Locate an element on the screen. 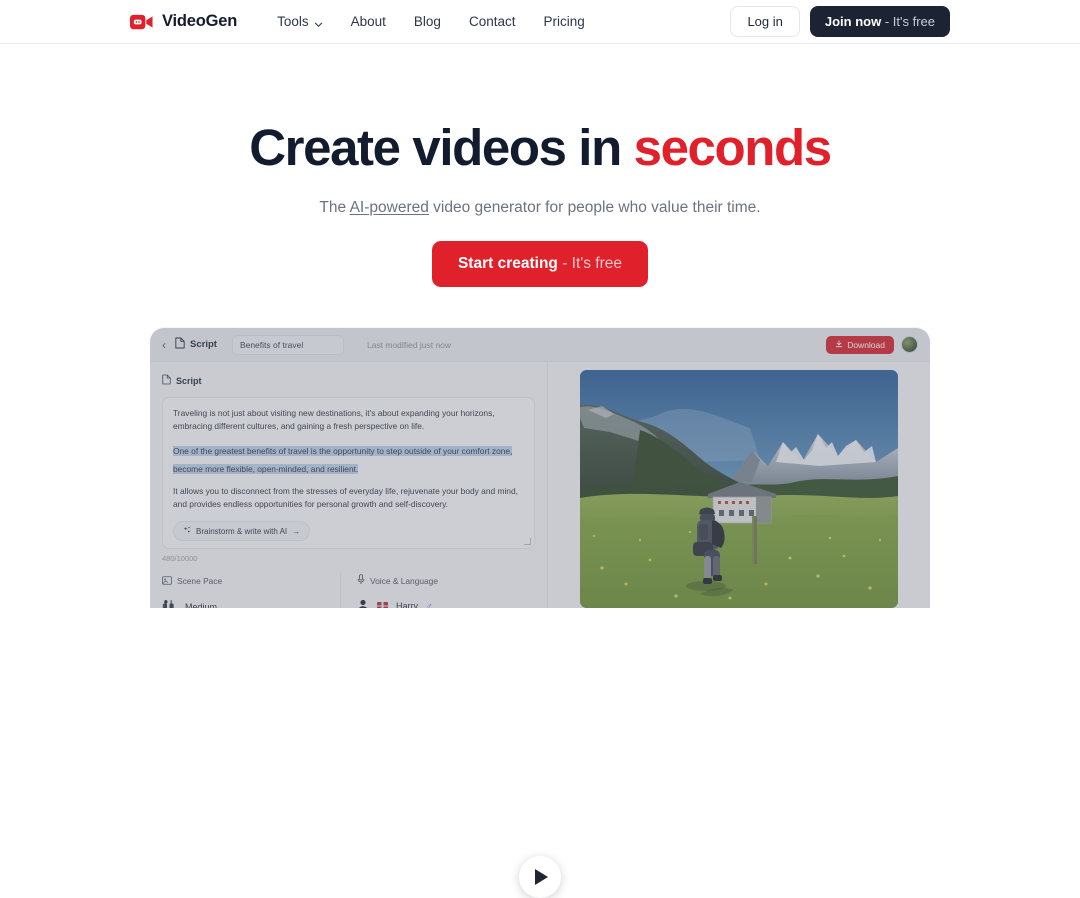 Image resolution: width=1080 pixels, height=898 pixels. scene-pace-value-row: Medium is located at coordinates (246, 603).